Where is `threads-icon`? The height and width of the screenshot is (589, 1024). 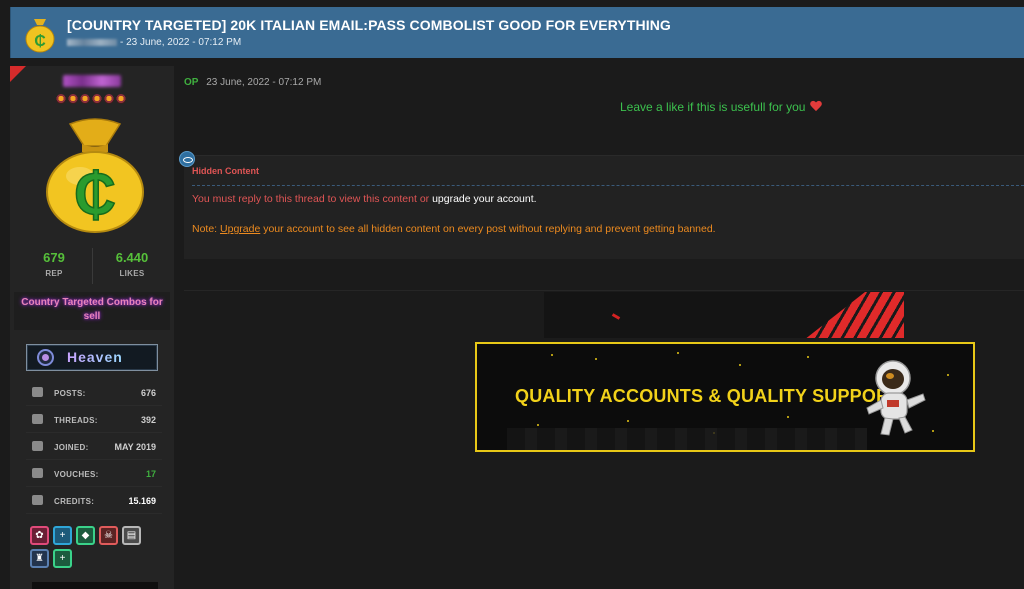
threads-icon is located at coordinates (37, 419).